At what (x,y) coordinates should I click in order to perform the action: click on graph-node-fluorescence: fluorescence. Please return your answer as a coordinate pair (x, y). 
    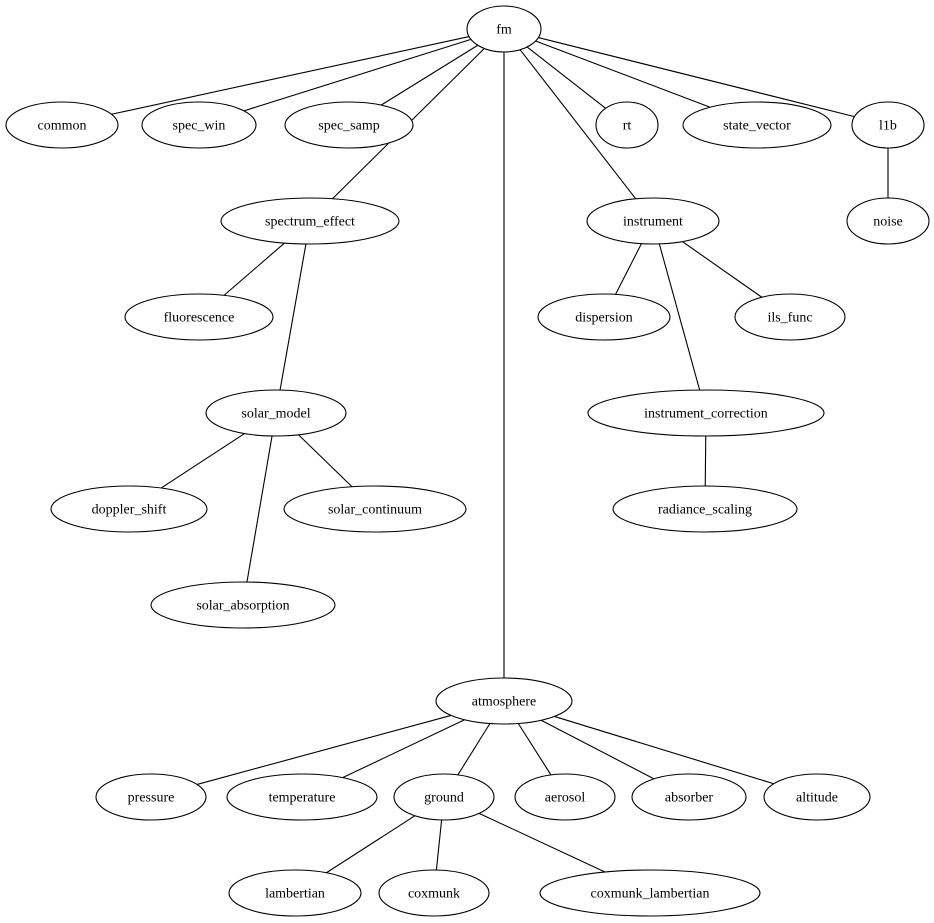
    Looking at the image, I should click on (199, 317).